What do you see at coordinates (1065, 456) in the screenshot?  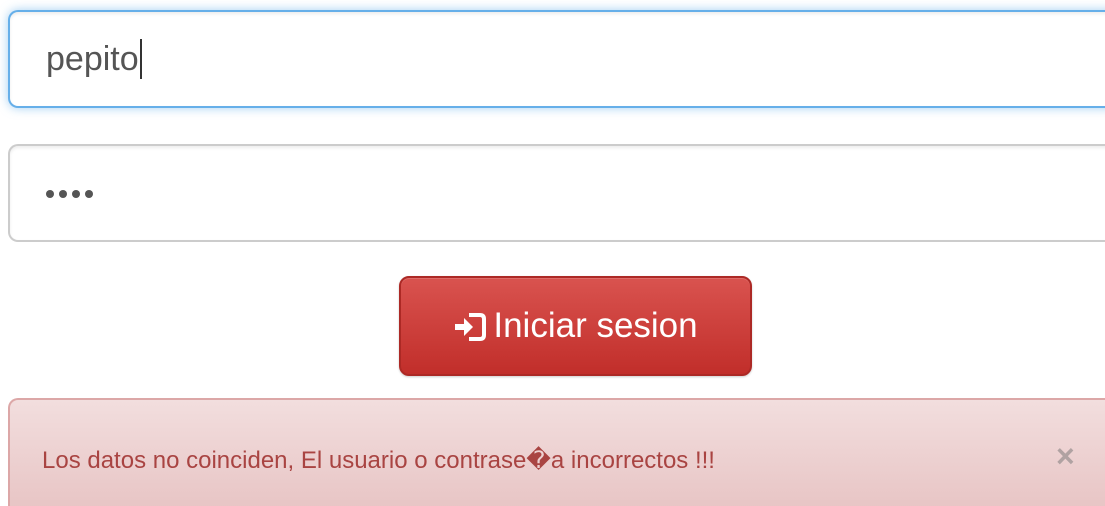 I see `close-icon: ×` at bounding box center [1065, 456].